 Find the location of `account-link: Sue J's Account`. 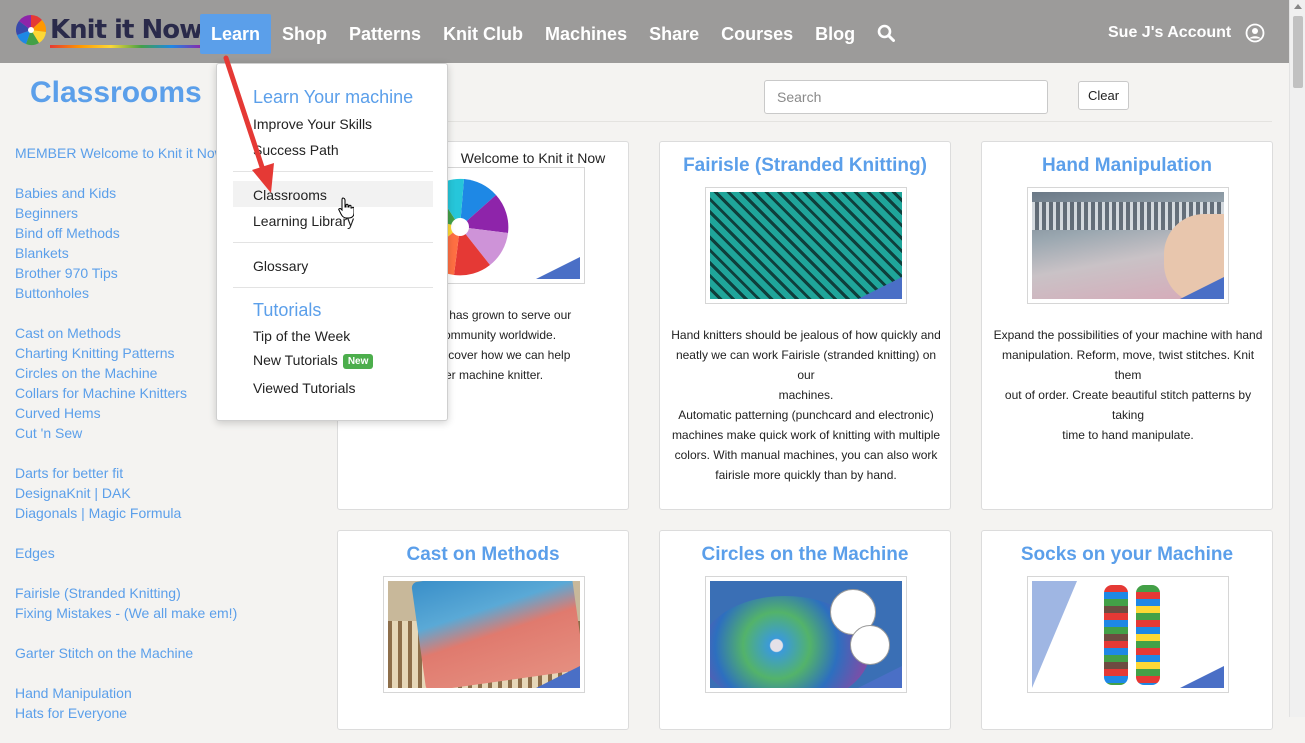

account-link: Sue J's Account is located at coordinates (1169, 33).